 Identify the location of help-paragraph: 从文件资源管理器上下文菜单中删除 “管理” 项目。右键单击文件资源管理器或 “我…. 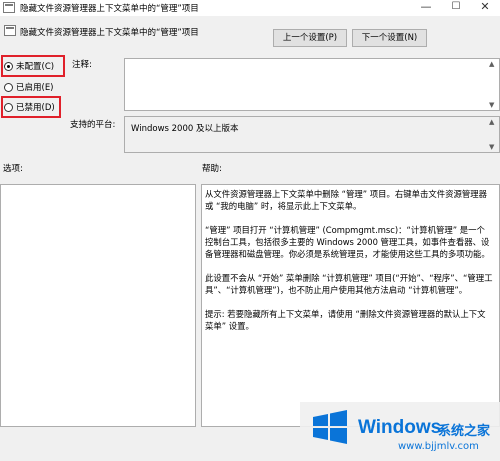
(346, 200).